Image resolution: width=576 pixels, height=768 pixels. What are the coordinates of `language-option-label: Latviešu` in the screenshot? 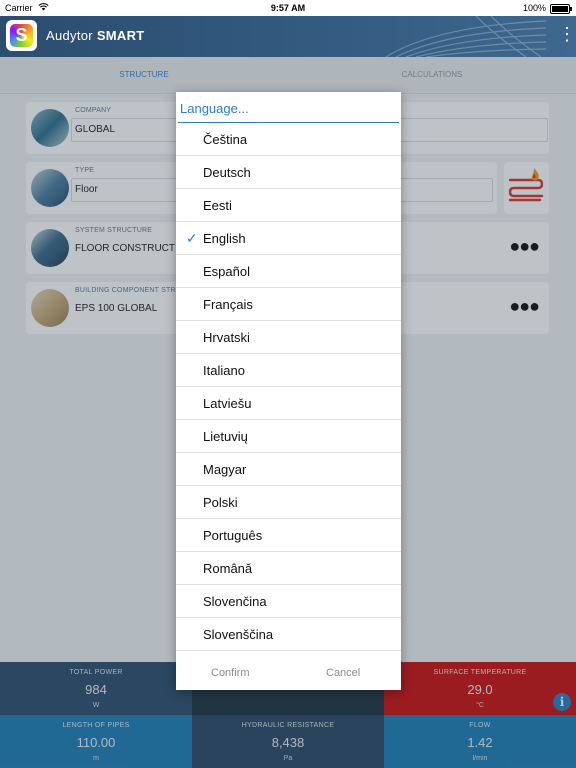 It's located at (227, 403).